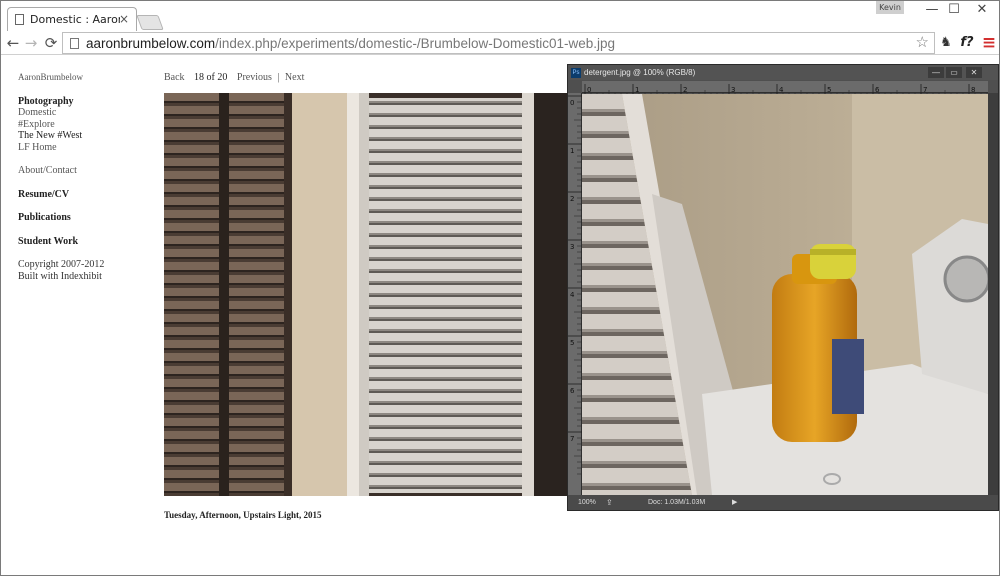 This screenshot has height=576, width=1000. Describe the element at coordinates (974, 72) in the screenshot. I see `ps-close-button: ✕` at that location.